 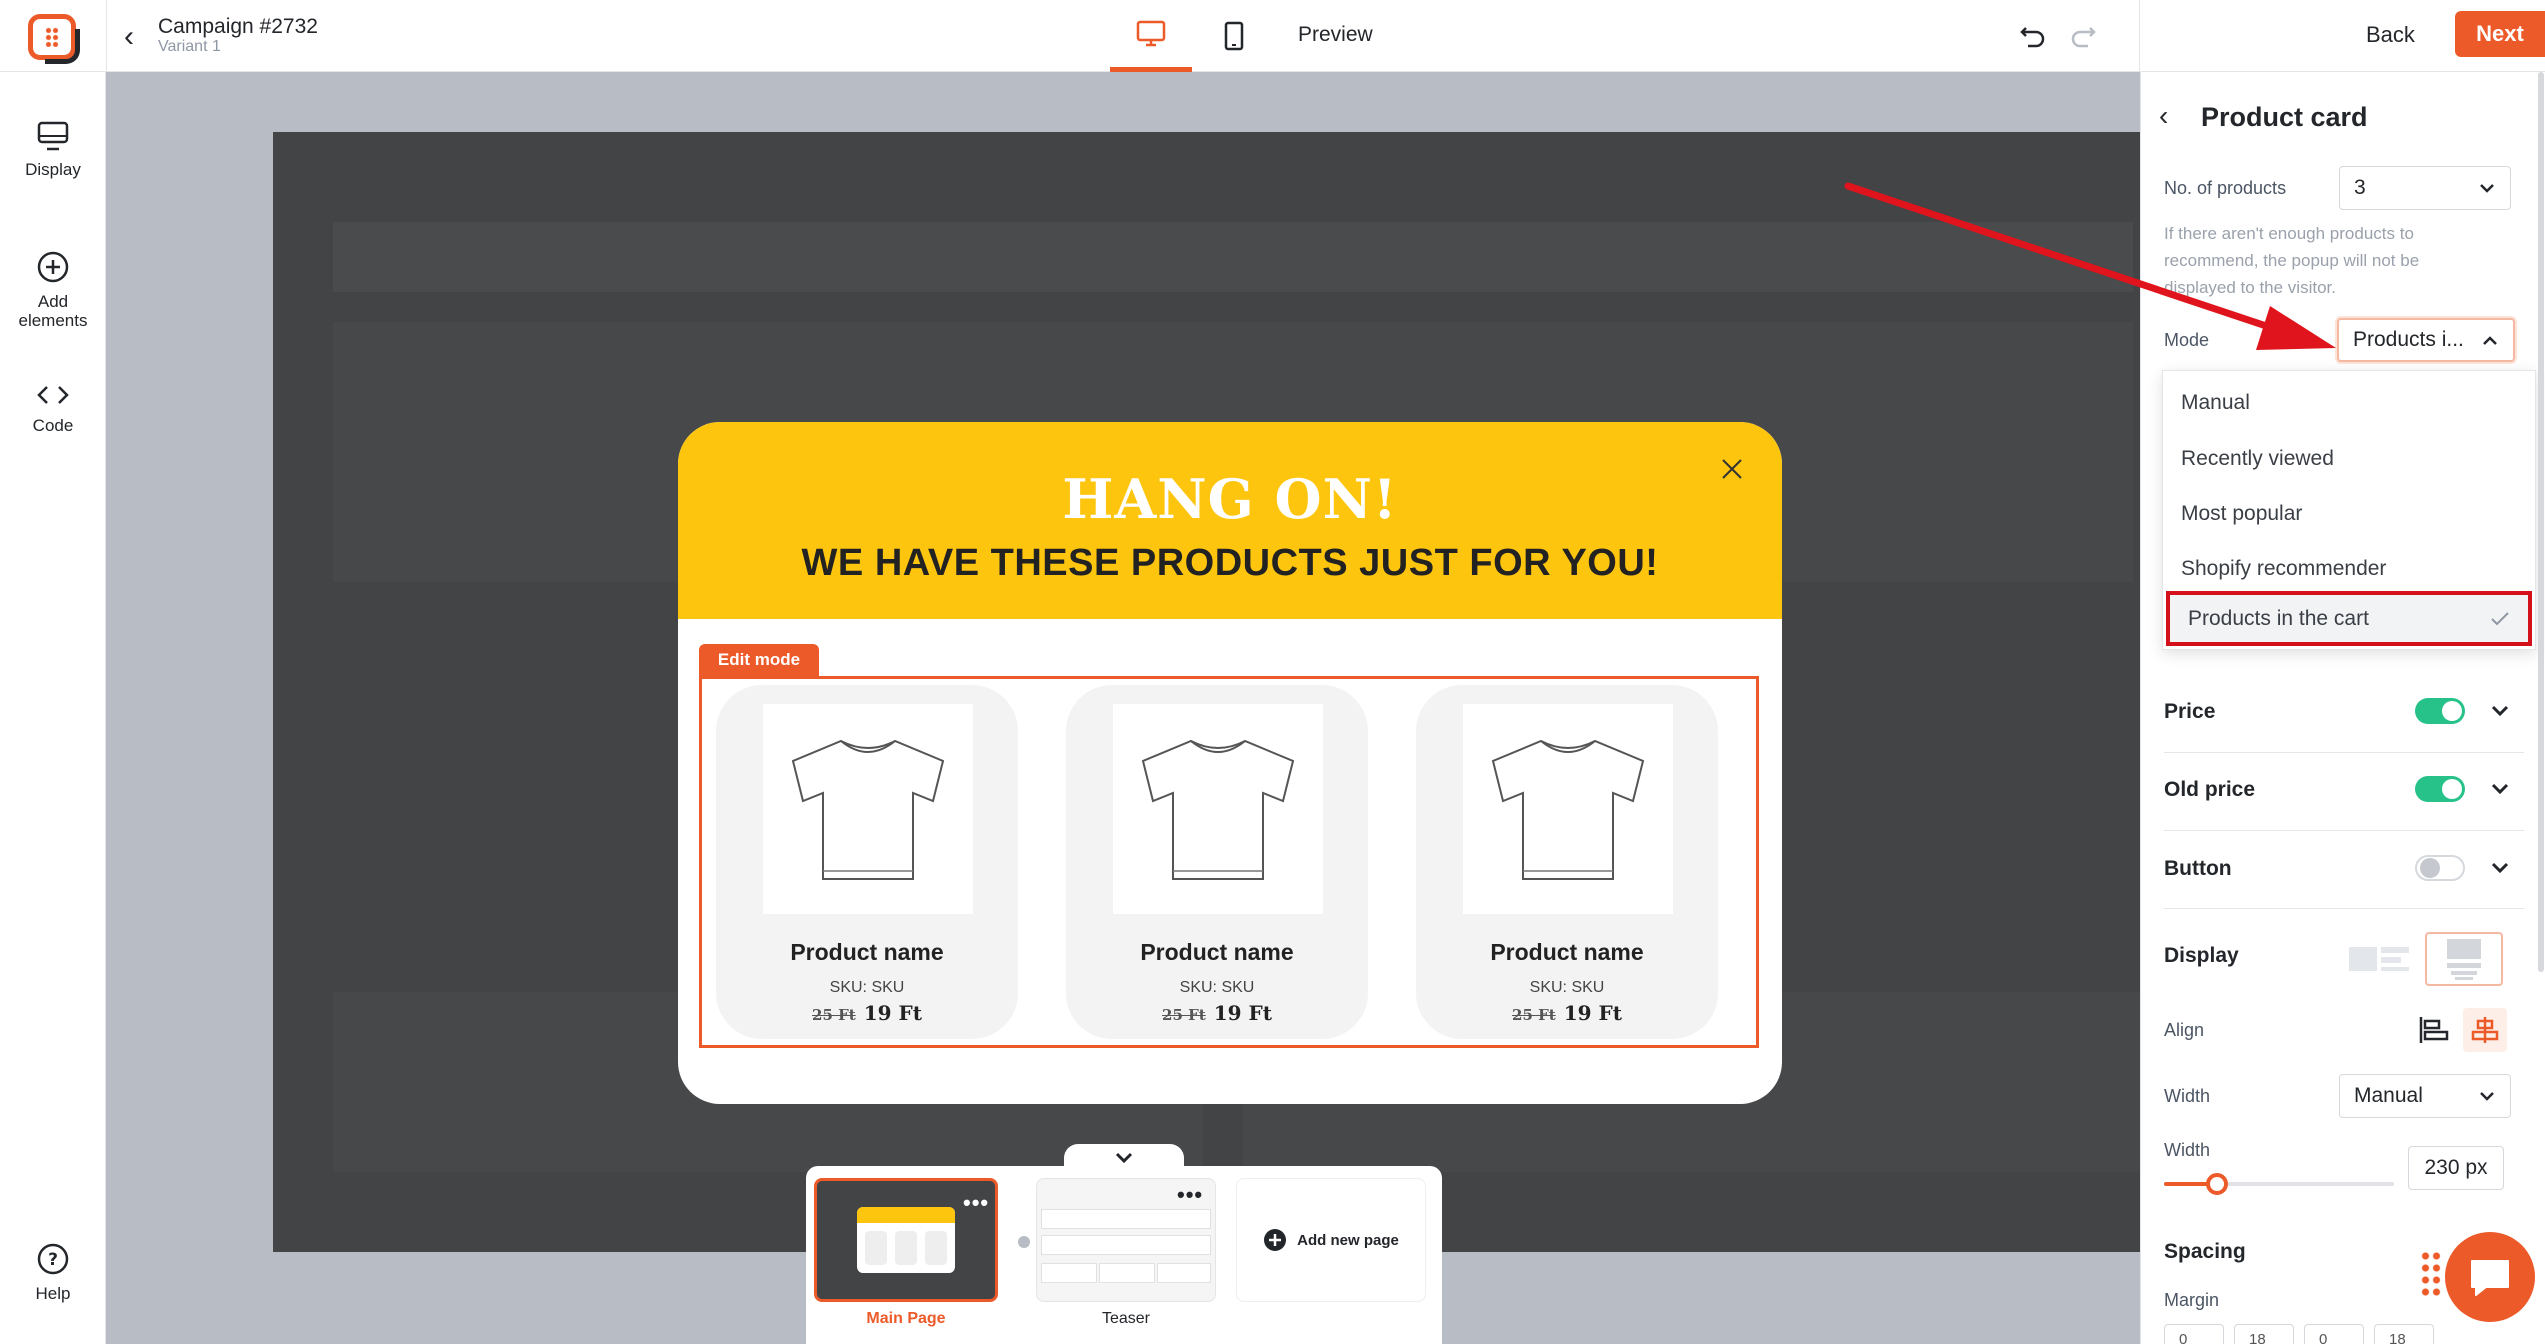 I want to click on margin-bottom-input: 0, so click(x=2334, y=1334).